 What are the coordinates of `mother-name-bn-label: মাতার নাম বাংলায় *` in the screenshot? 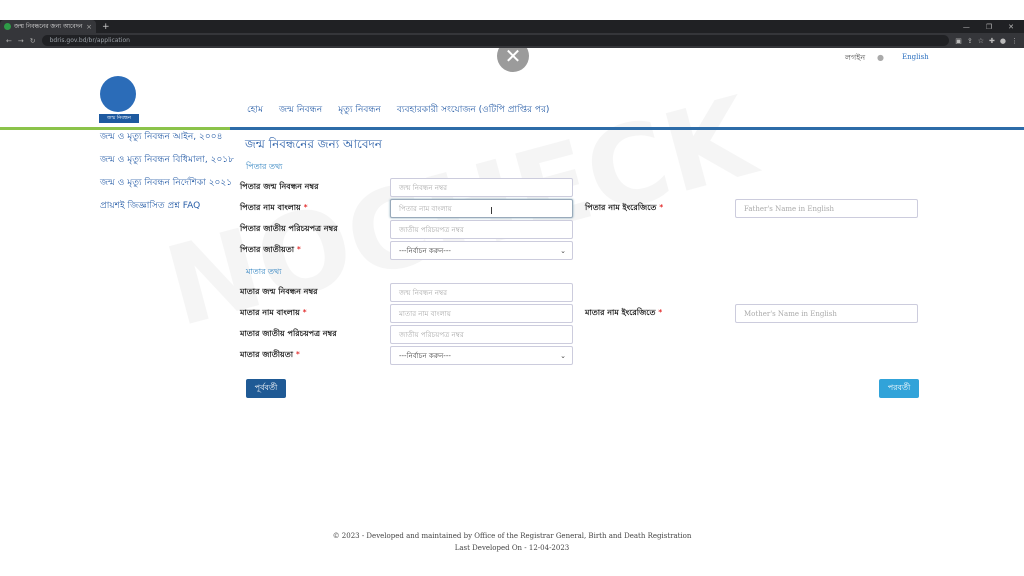 It's located at (273, 312).